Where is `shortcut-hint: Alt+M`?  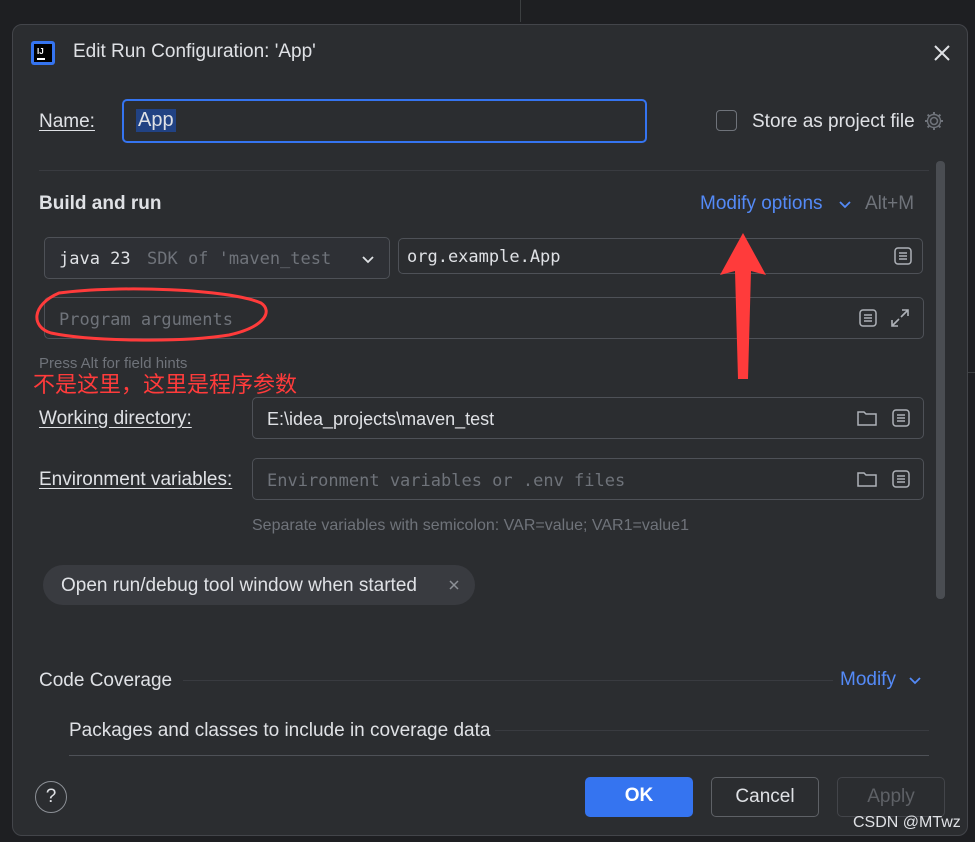
shortcut-hint: Alt+M is located at coordinates (890, 203).